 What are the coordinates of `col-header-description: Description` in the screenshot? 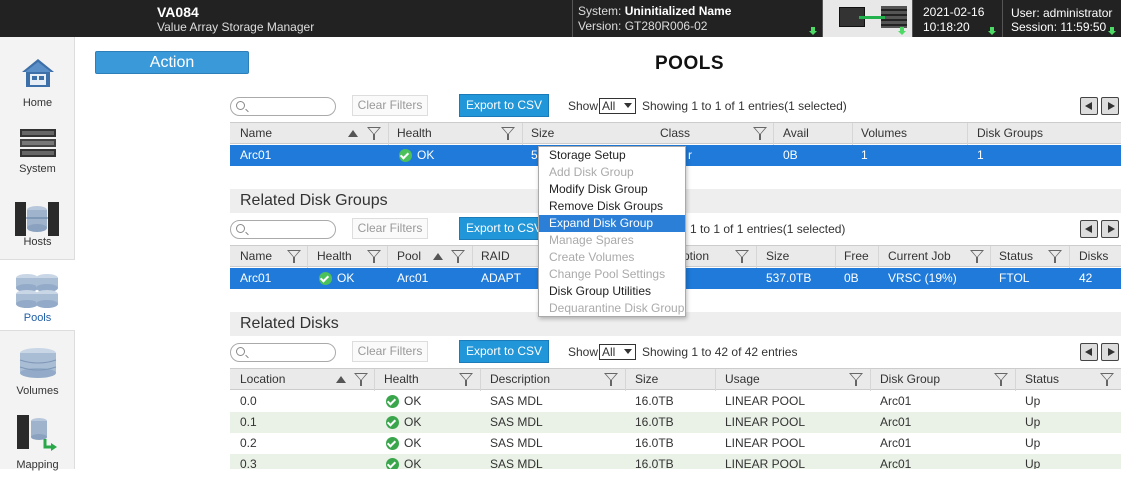 It's located at (520, 379).